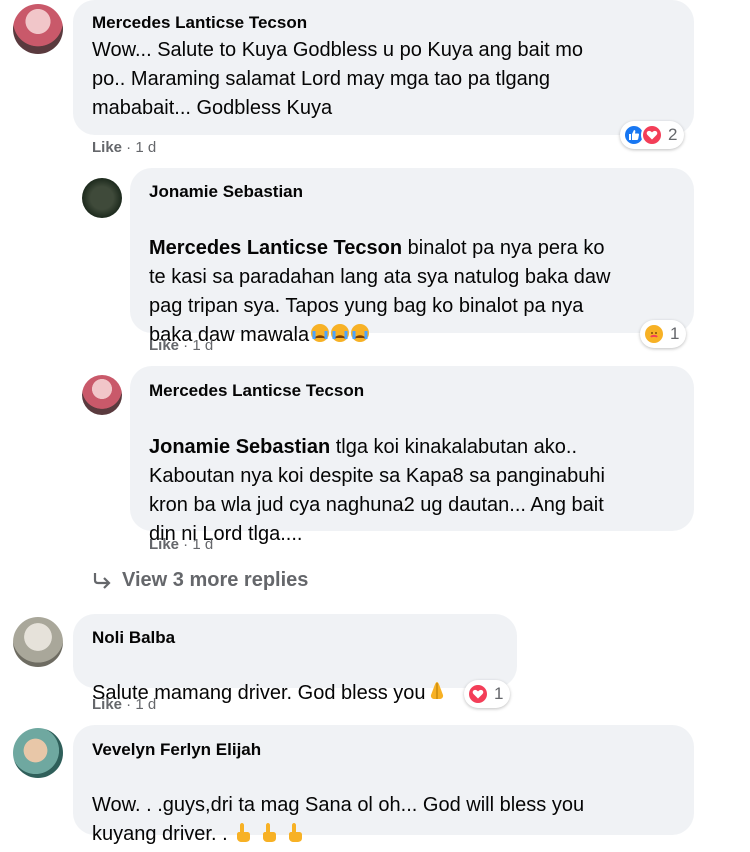 The width and height of the screenshot is (750, 852). I want to click on view-more-label: View 3 more replies, so click(215, 580).